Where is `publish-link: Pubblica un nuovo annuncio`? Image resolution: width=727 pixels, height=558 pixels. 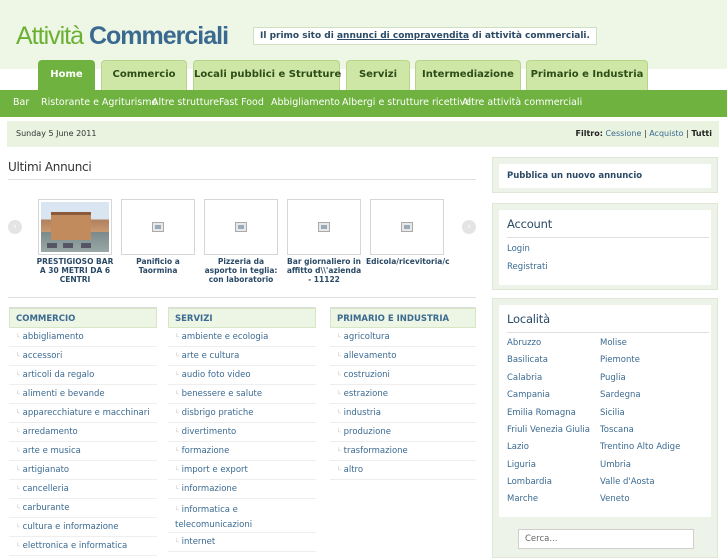 publish-link: Pubblica un nuovo annuncio is located at coordinates (574, 176).